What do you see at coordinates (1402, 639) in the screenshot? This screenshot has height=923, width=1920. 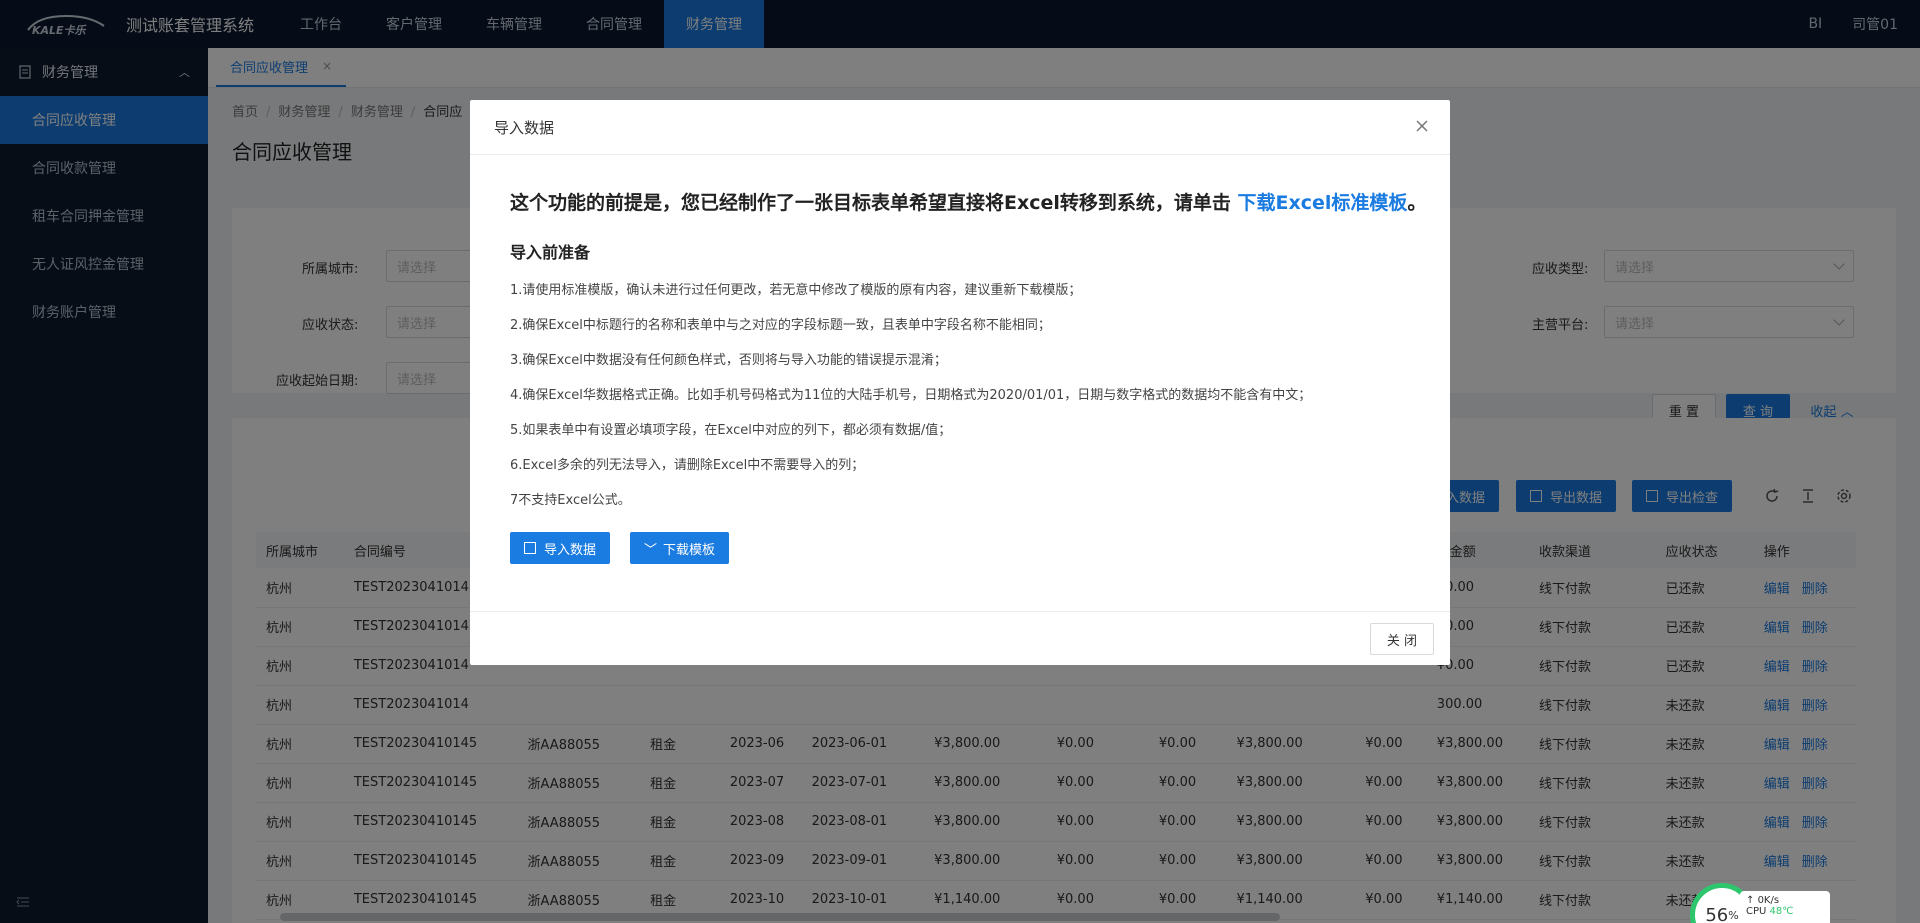 I see `dialog-close-button: 关 闭` at bounding box center [1402, 639].